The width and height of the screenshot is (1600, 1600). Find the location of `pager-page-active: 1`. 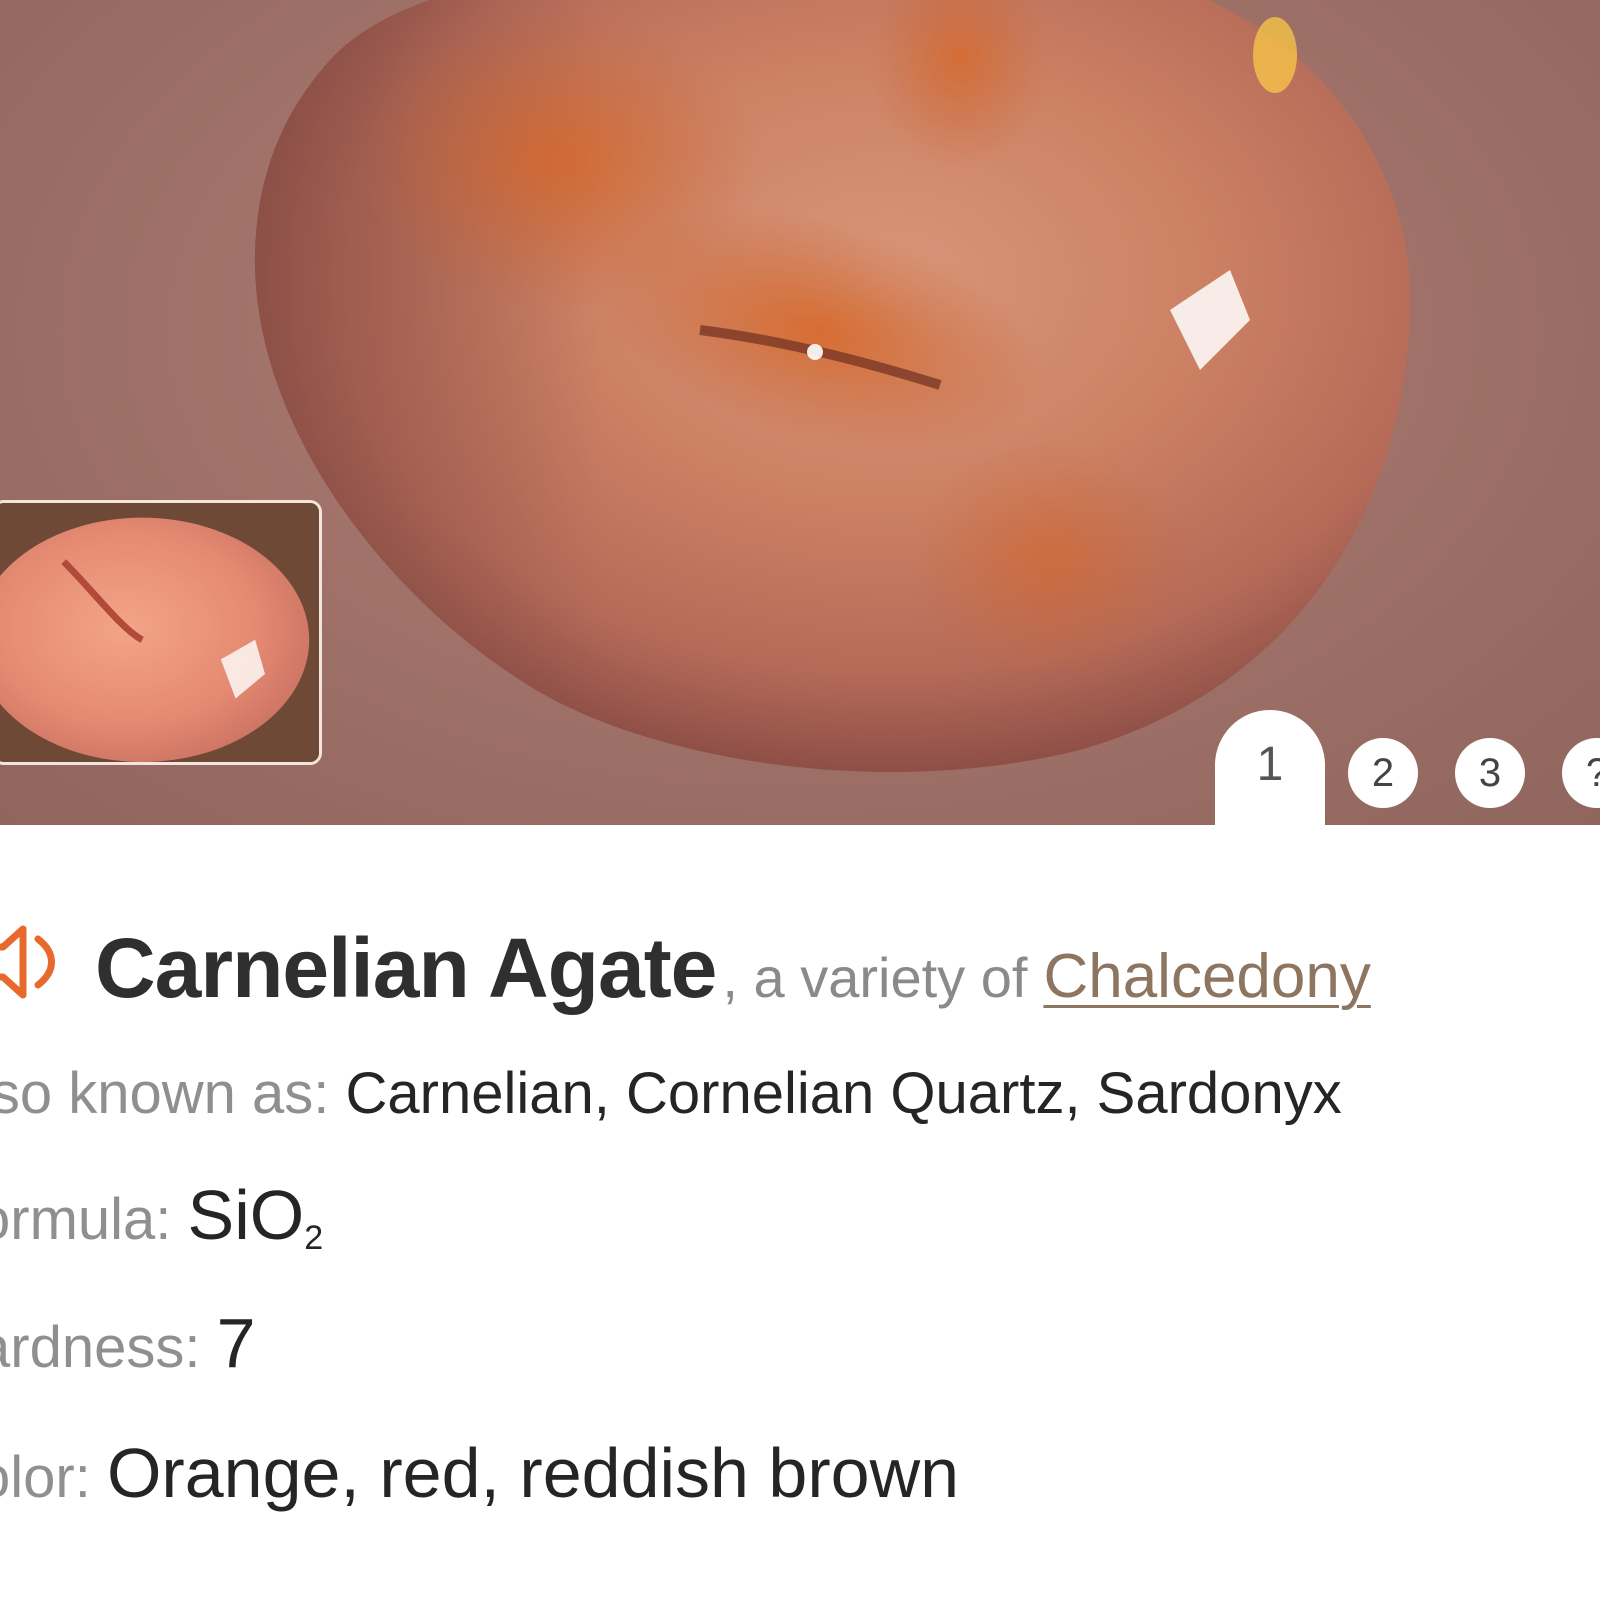

pager-page-active: 1 is located at coordinates (1270, 767).